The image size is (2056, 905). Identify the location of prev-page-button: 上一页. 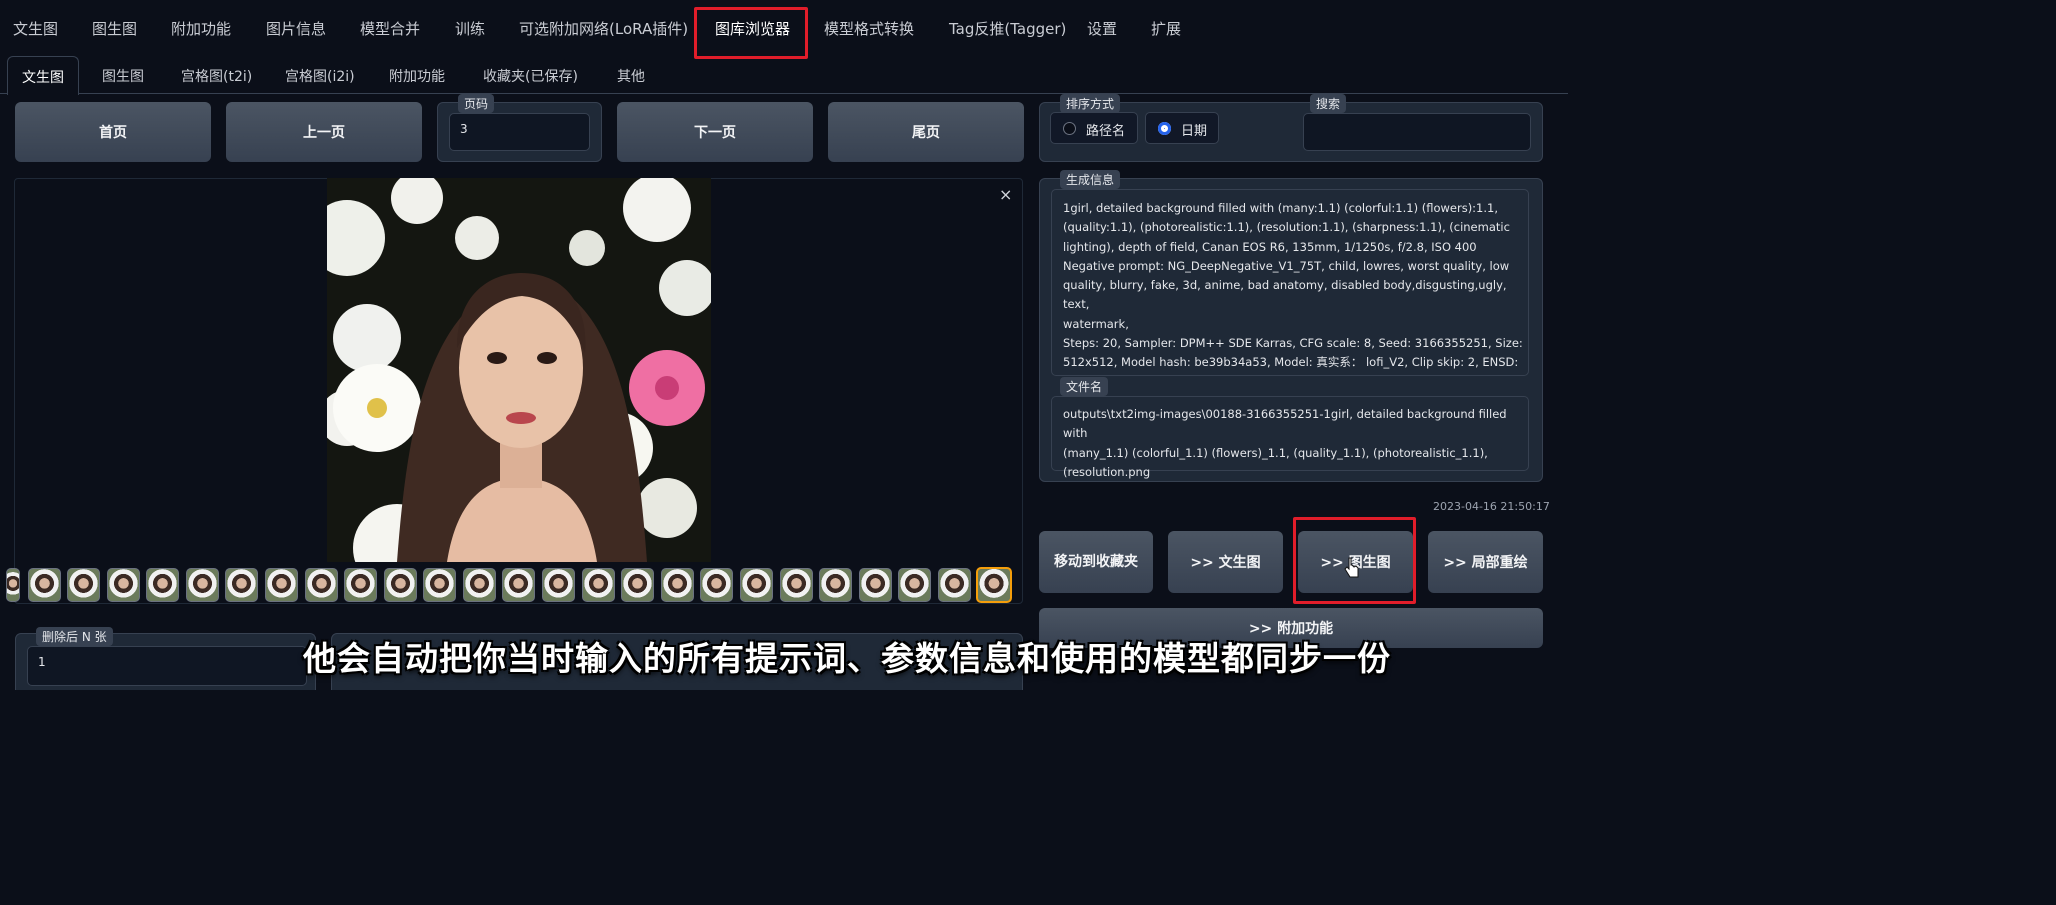
(324, 132).